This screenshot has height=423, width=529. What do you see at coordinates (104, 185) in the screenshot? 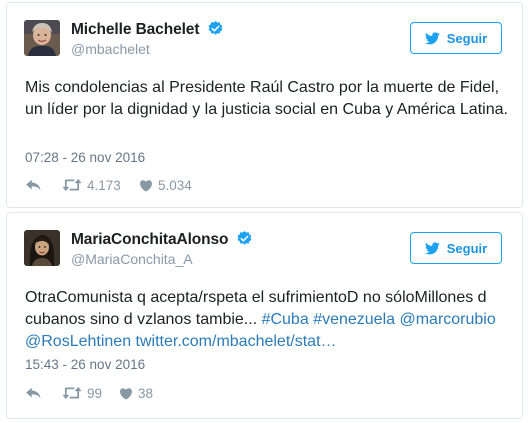
I see `retweet-count: 4.173` at bounding box center [104, 185].